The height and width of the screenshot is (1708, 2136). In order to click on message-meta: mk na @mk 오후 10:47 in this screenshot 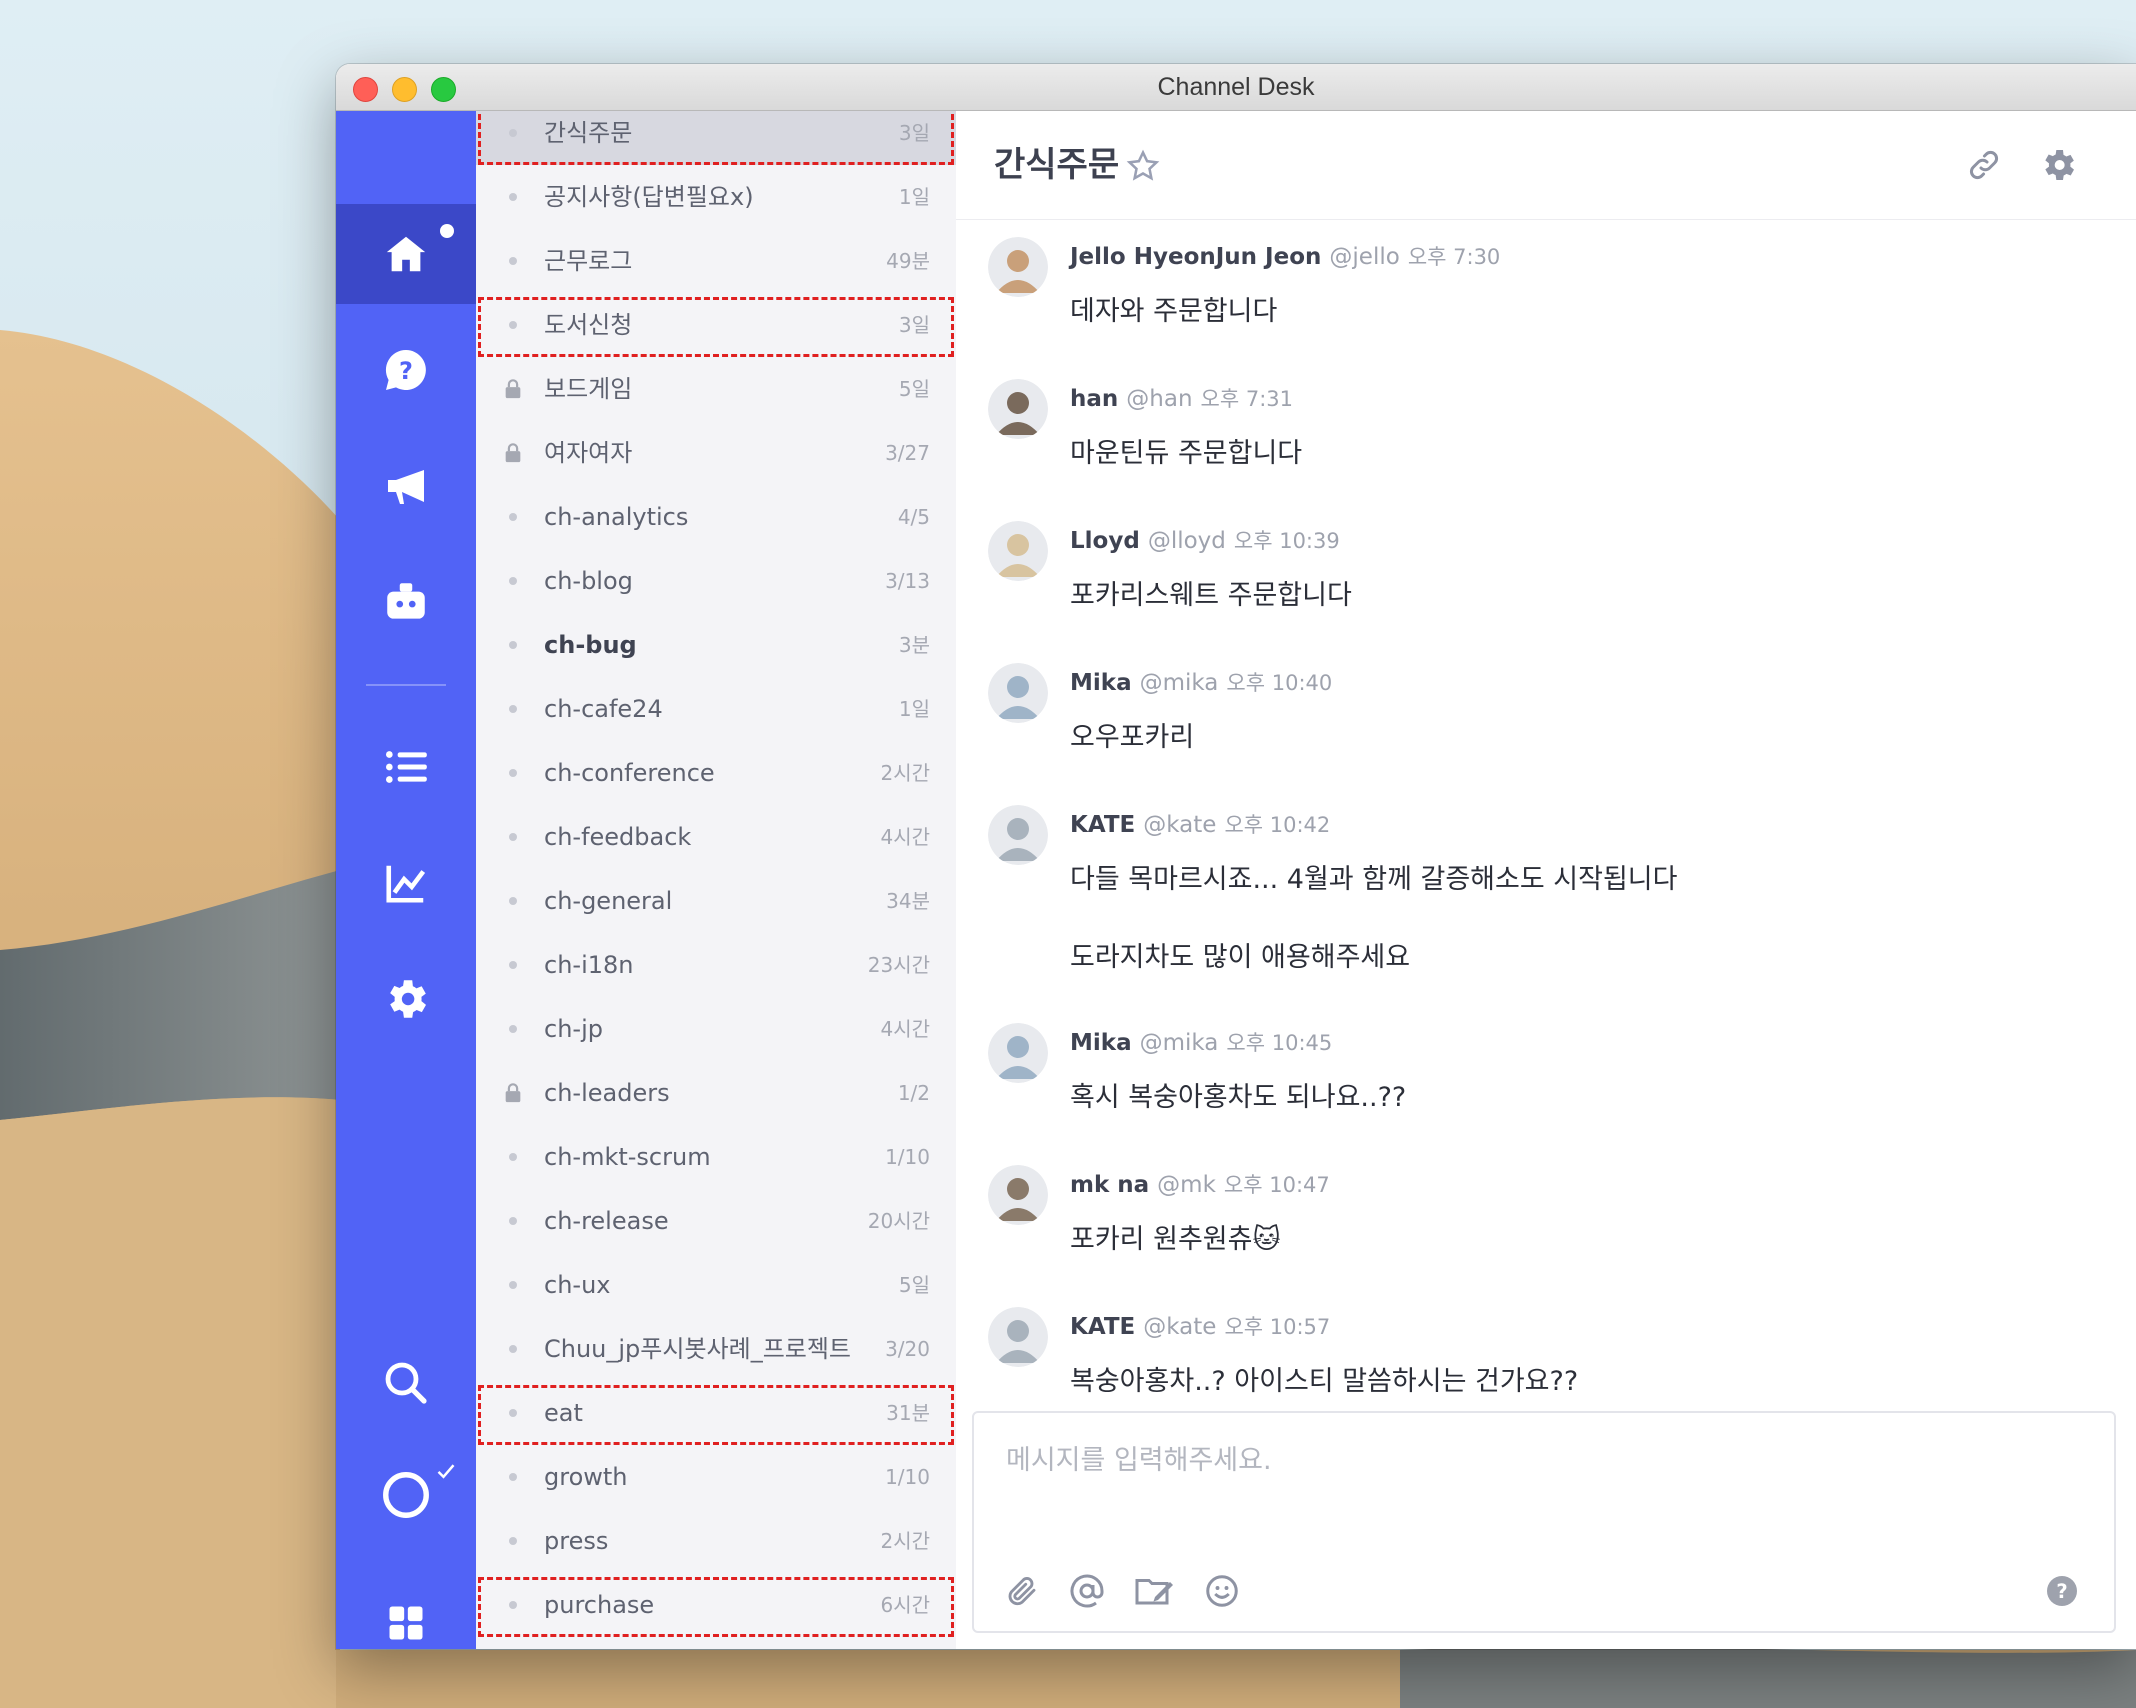, I will do `click(1200, 1184)`.